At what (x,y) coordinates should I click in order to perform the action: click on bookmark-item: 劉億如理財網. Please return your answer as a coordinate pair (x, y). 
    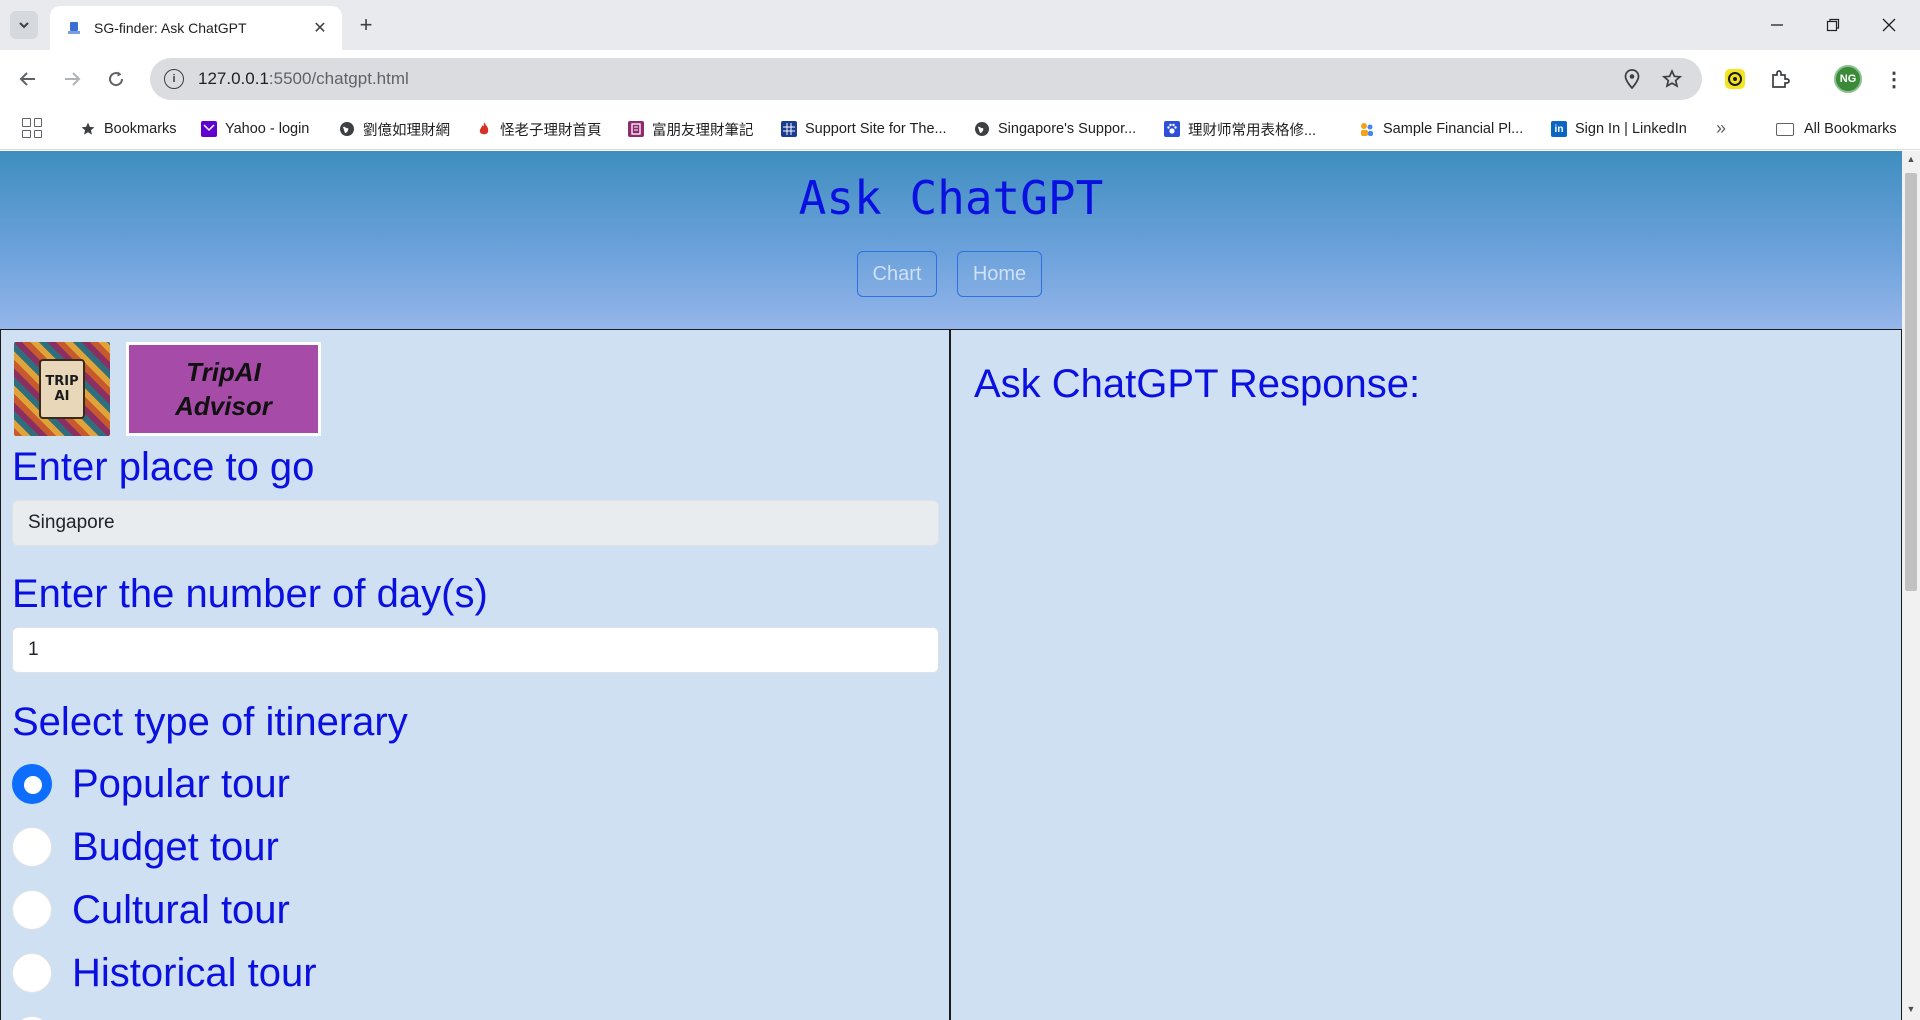
    Looking at the image, I should click on (394, 129).